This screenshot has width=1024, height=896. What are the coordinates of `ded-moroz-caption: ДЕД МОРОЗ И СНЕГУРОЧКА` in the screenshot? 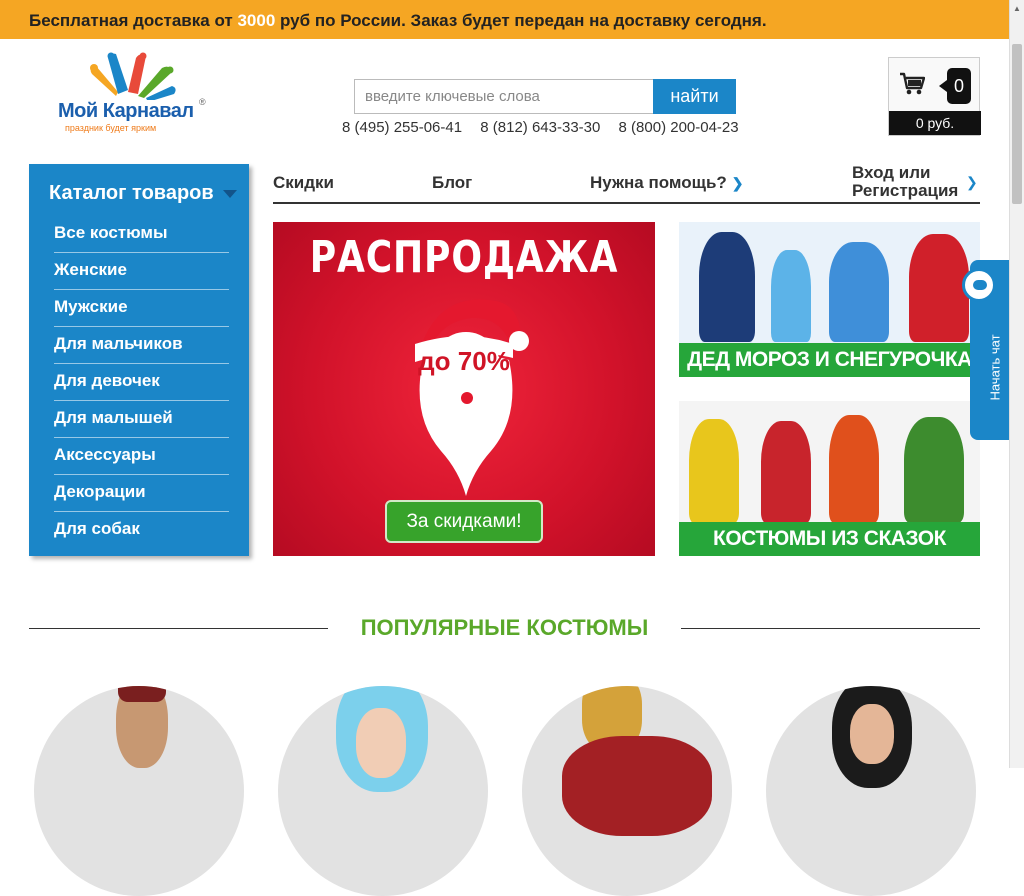 It's located at (829, 360).